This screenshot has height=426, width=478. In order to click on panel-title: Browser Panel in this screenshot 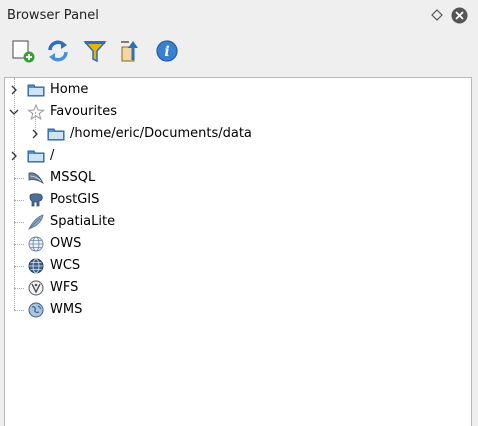, I will do `click(53, 15)`.